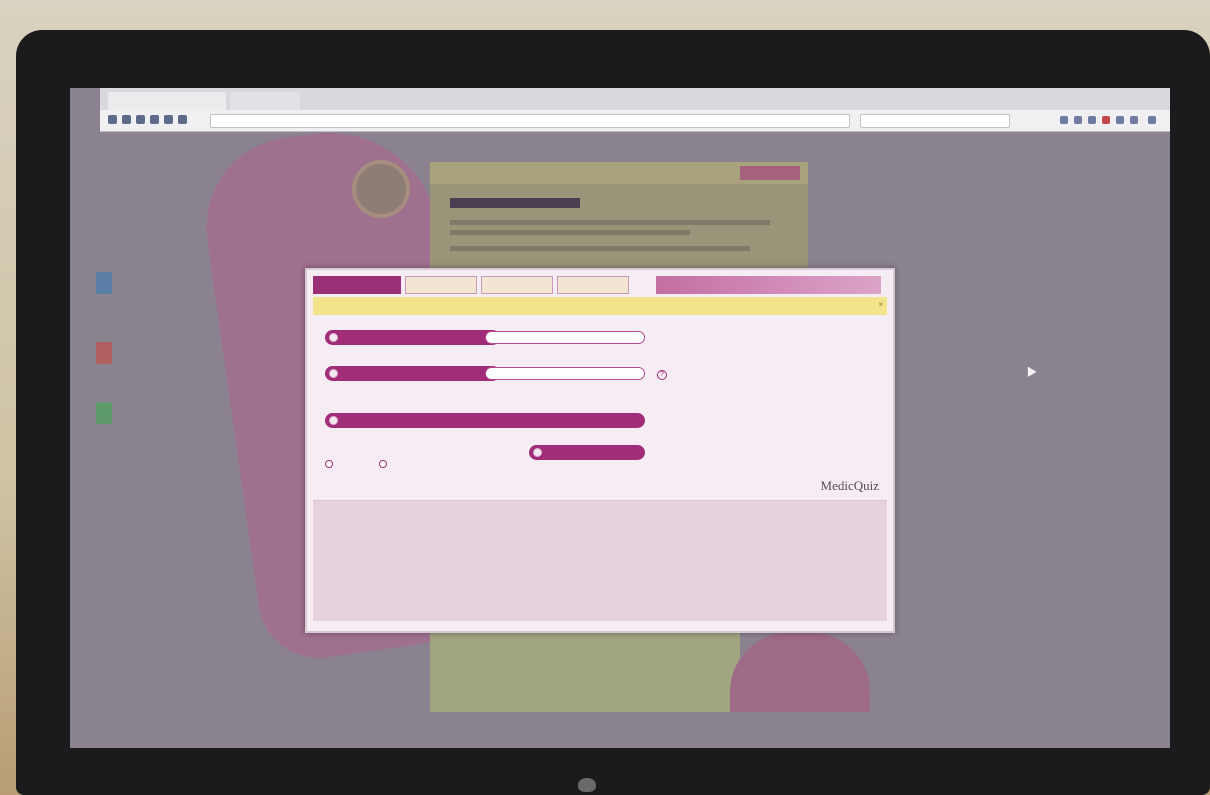 Image resolution: width=1210 pixels, height=795 pixels. I want to click on bookmark-icon, so click(168, 119).